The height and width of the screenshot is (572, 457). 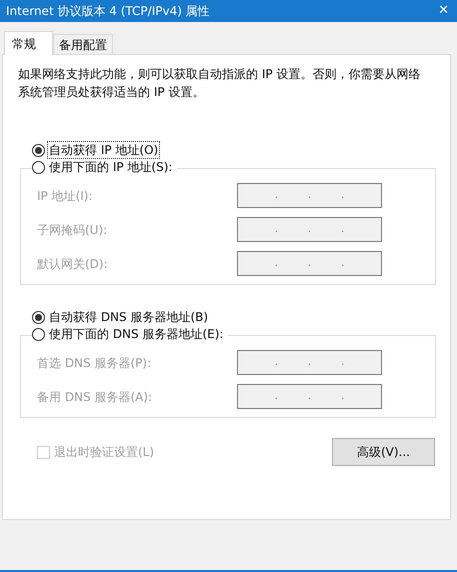 What do you see at coordinates (94, 363) in the screenshot?
I see `field-label: 首选 DNS 服务器(P):` at bounding box center [94, 363].